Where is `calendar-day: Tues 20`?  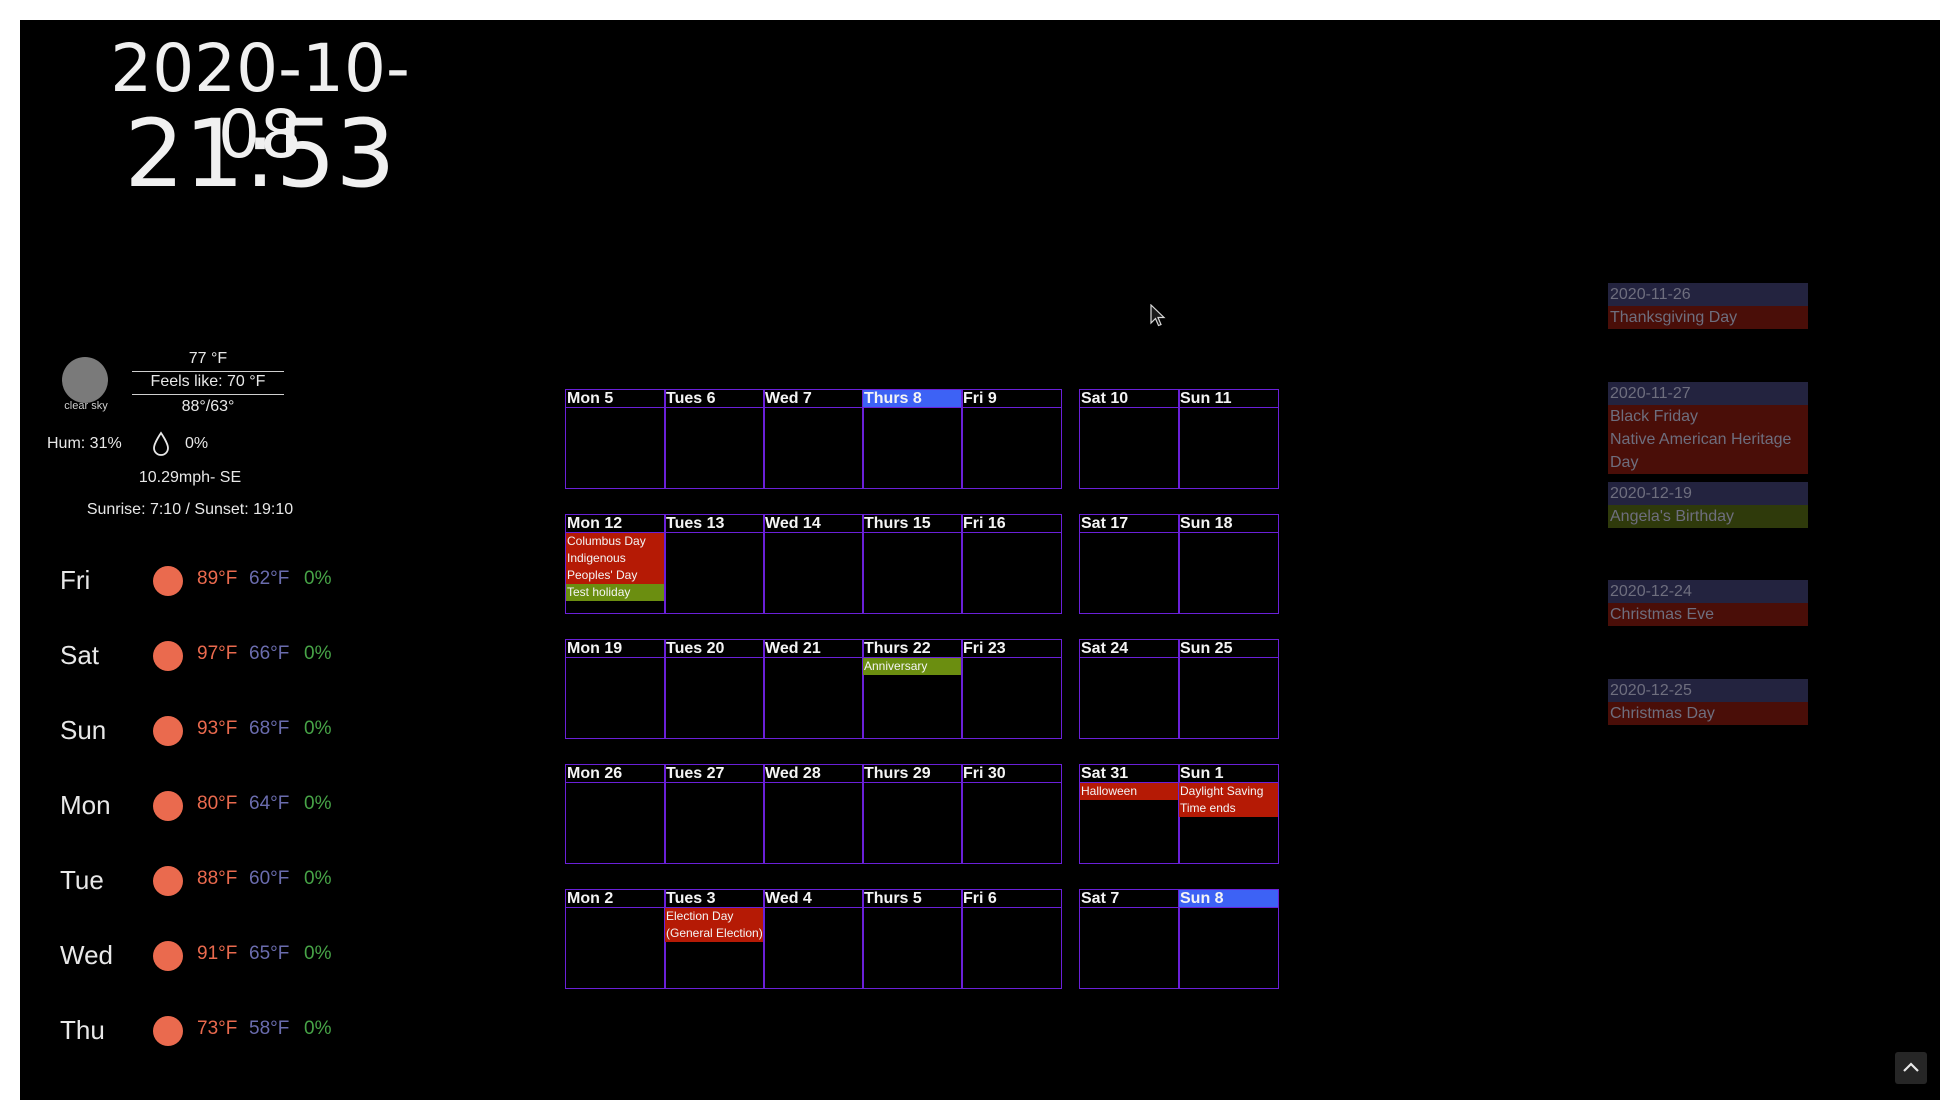 calendar-day: Tues 20 is located at coordinates (714, 689).